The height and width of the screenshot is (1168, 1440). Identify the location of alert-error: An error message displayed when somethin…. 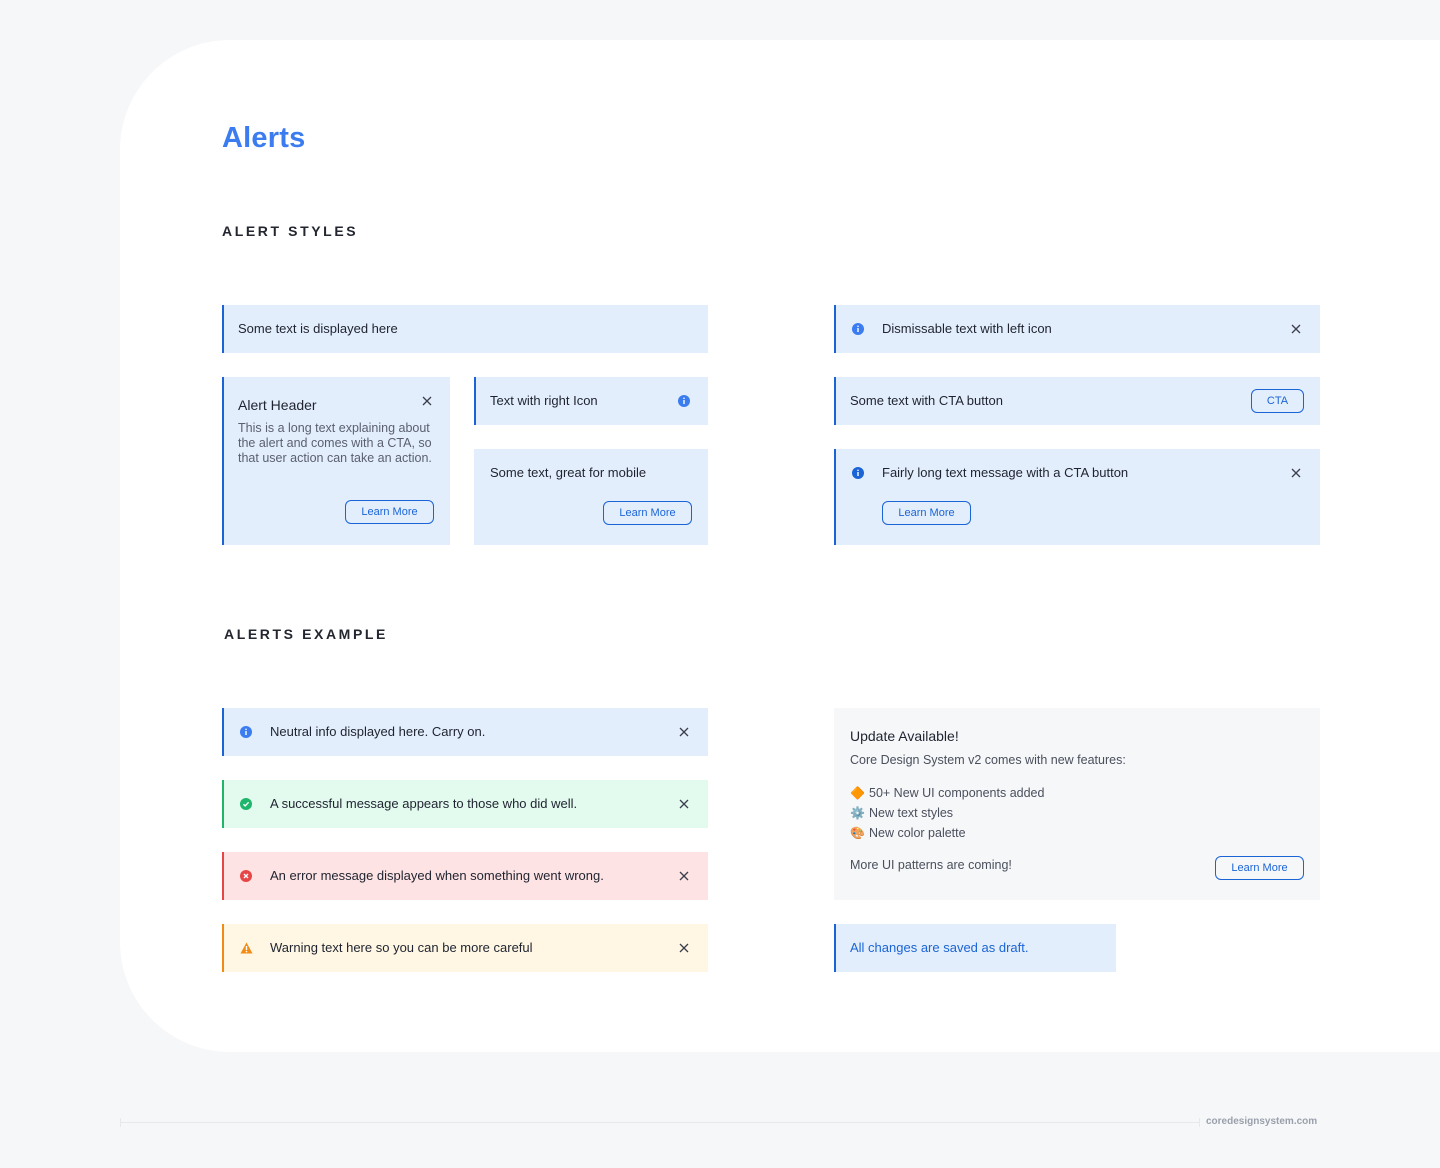
(465, 876).